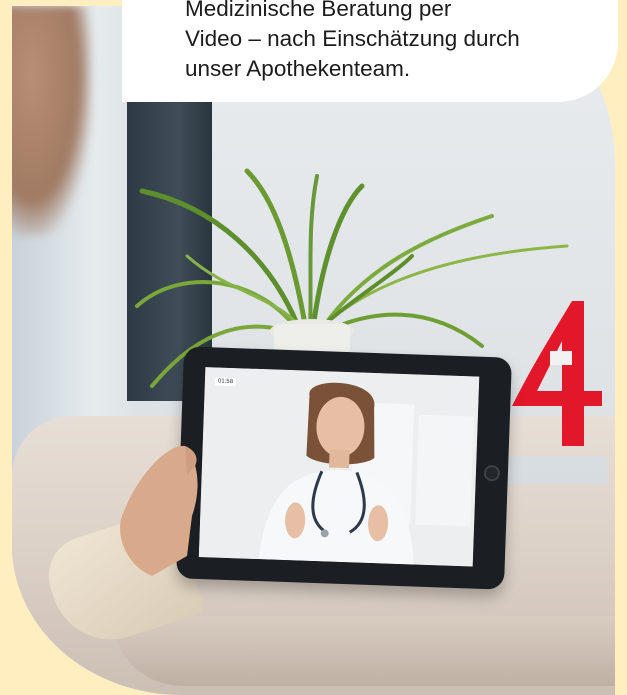  I want to click on call-timer-badge: 01:58, so click(225, 382).